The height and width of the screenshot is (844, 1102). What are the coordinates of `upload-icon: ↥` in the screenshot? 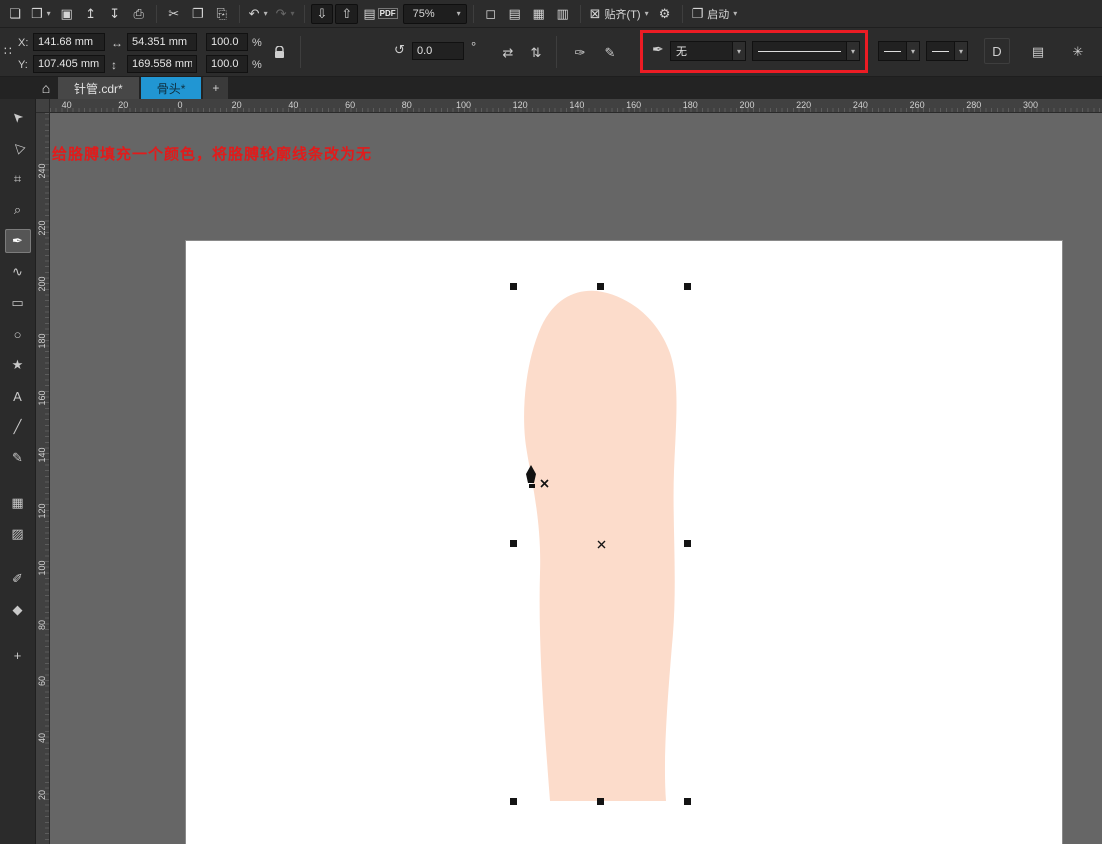 It's located at (91, 13).